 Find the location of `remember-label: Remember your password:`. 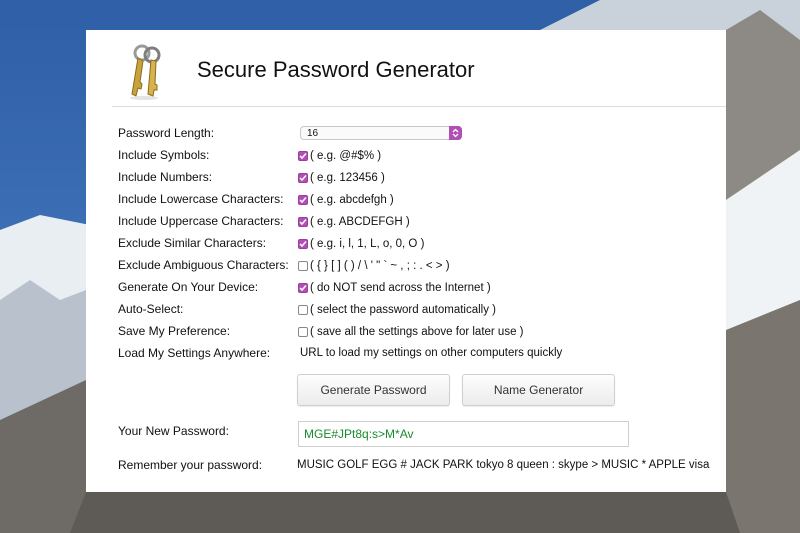

remember-label: Remember your password: is located at coordinates (190, 465).